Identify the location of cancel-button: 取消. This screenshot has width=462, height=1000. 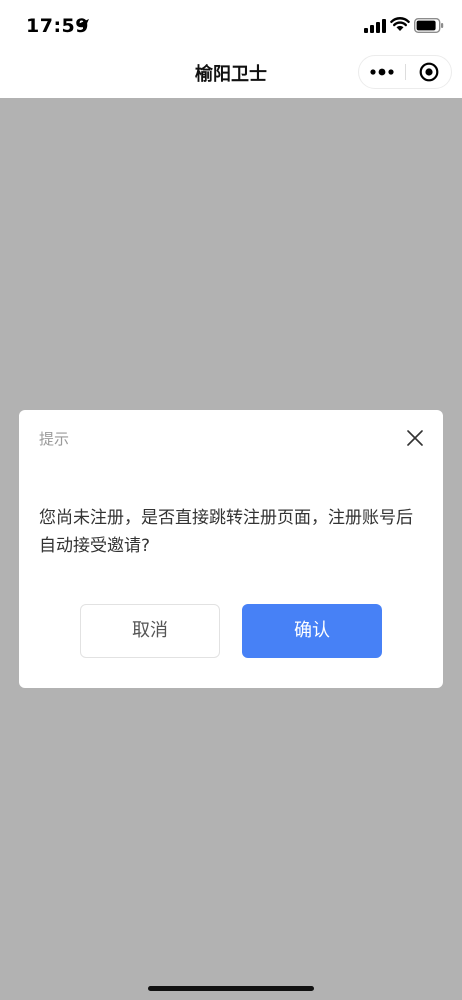
(150, 631).